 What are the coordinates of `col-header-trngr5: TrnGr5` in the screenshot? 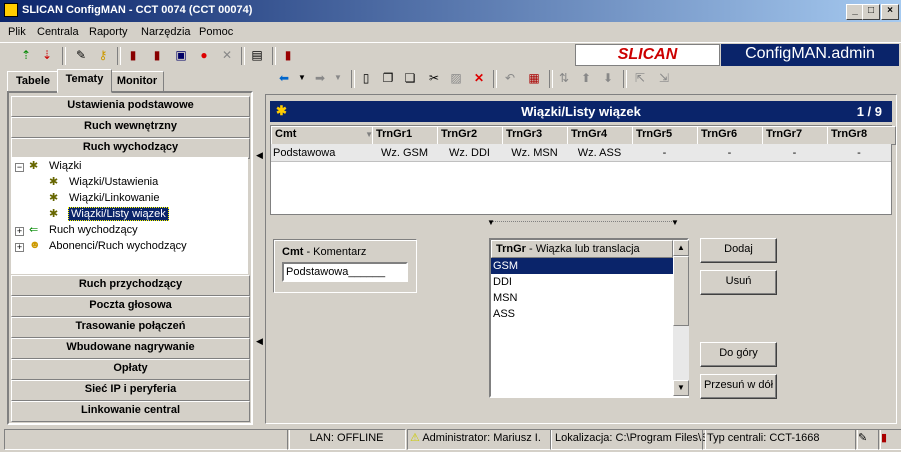 It's located at (667, 135).